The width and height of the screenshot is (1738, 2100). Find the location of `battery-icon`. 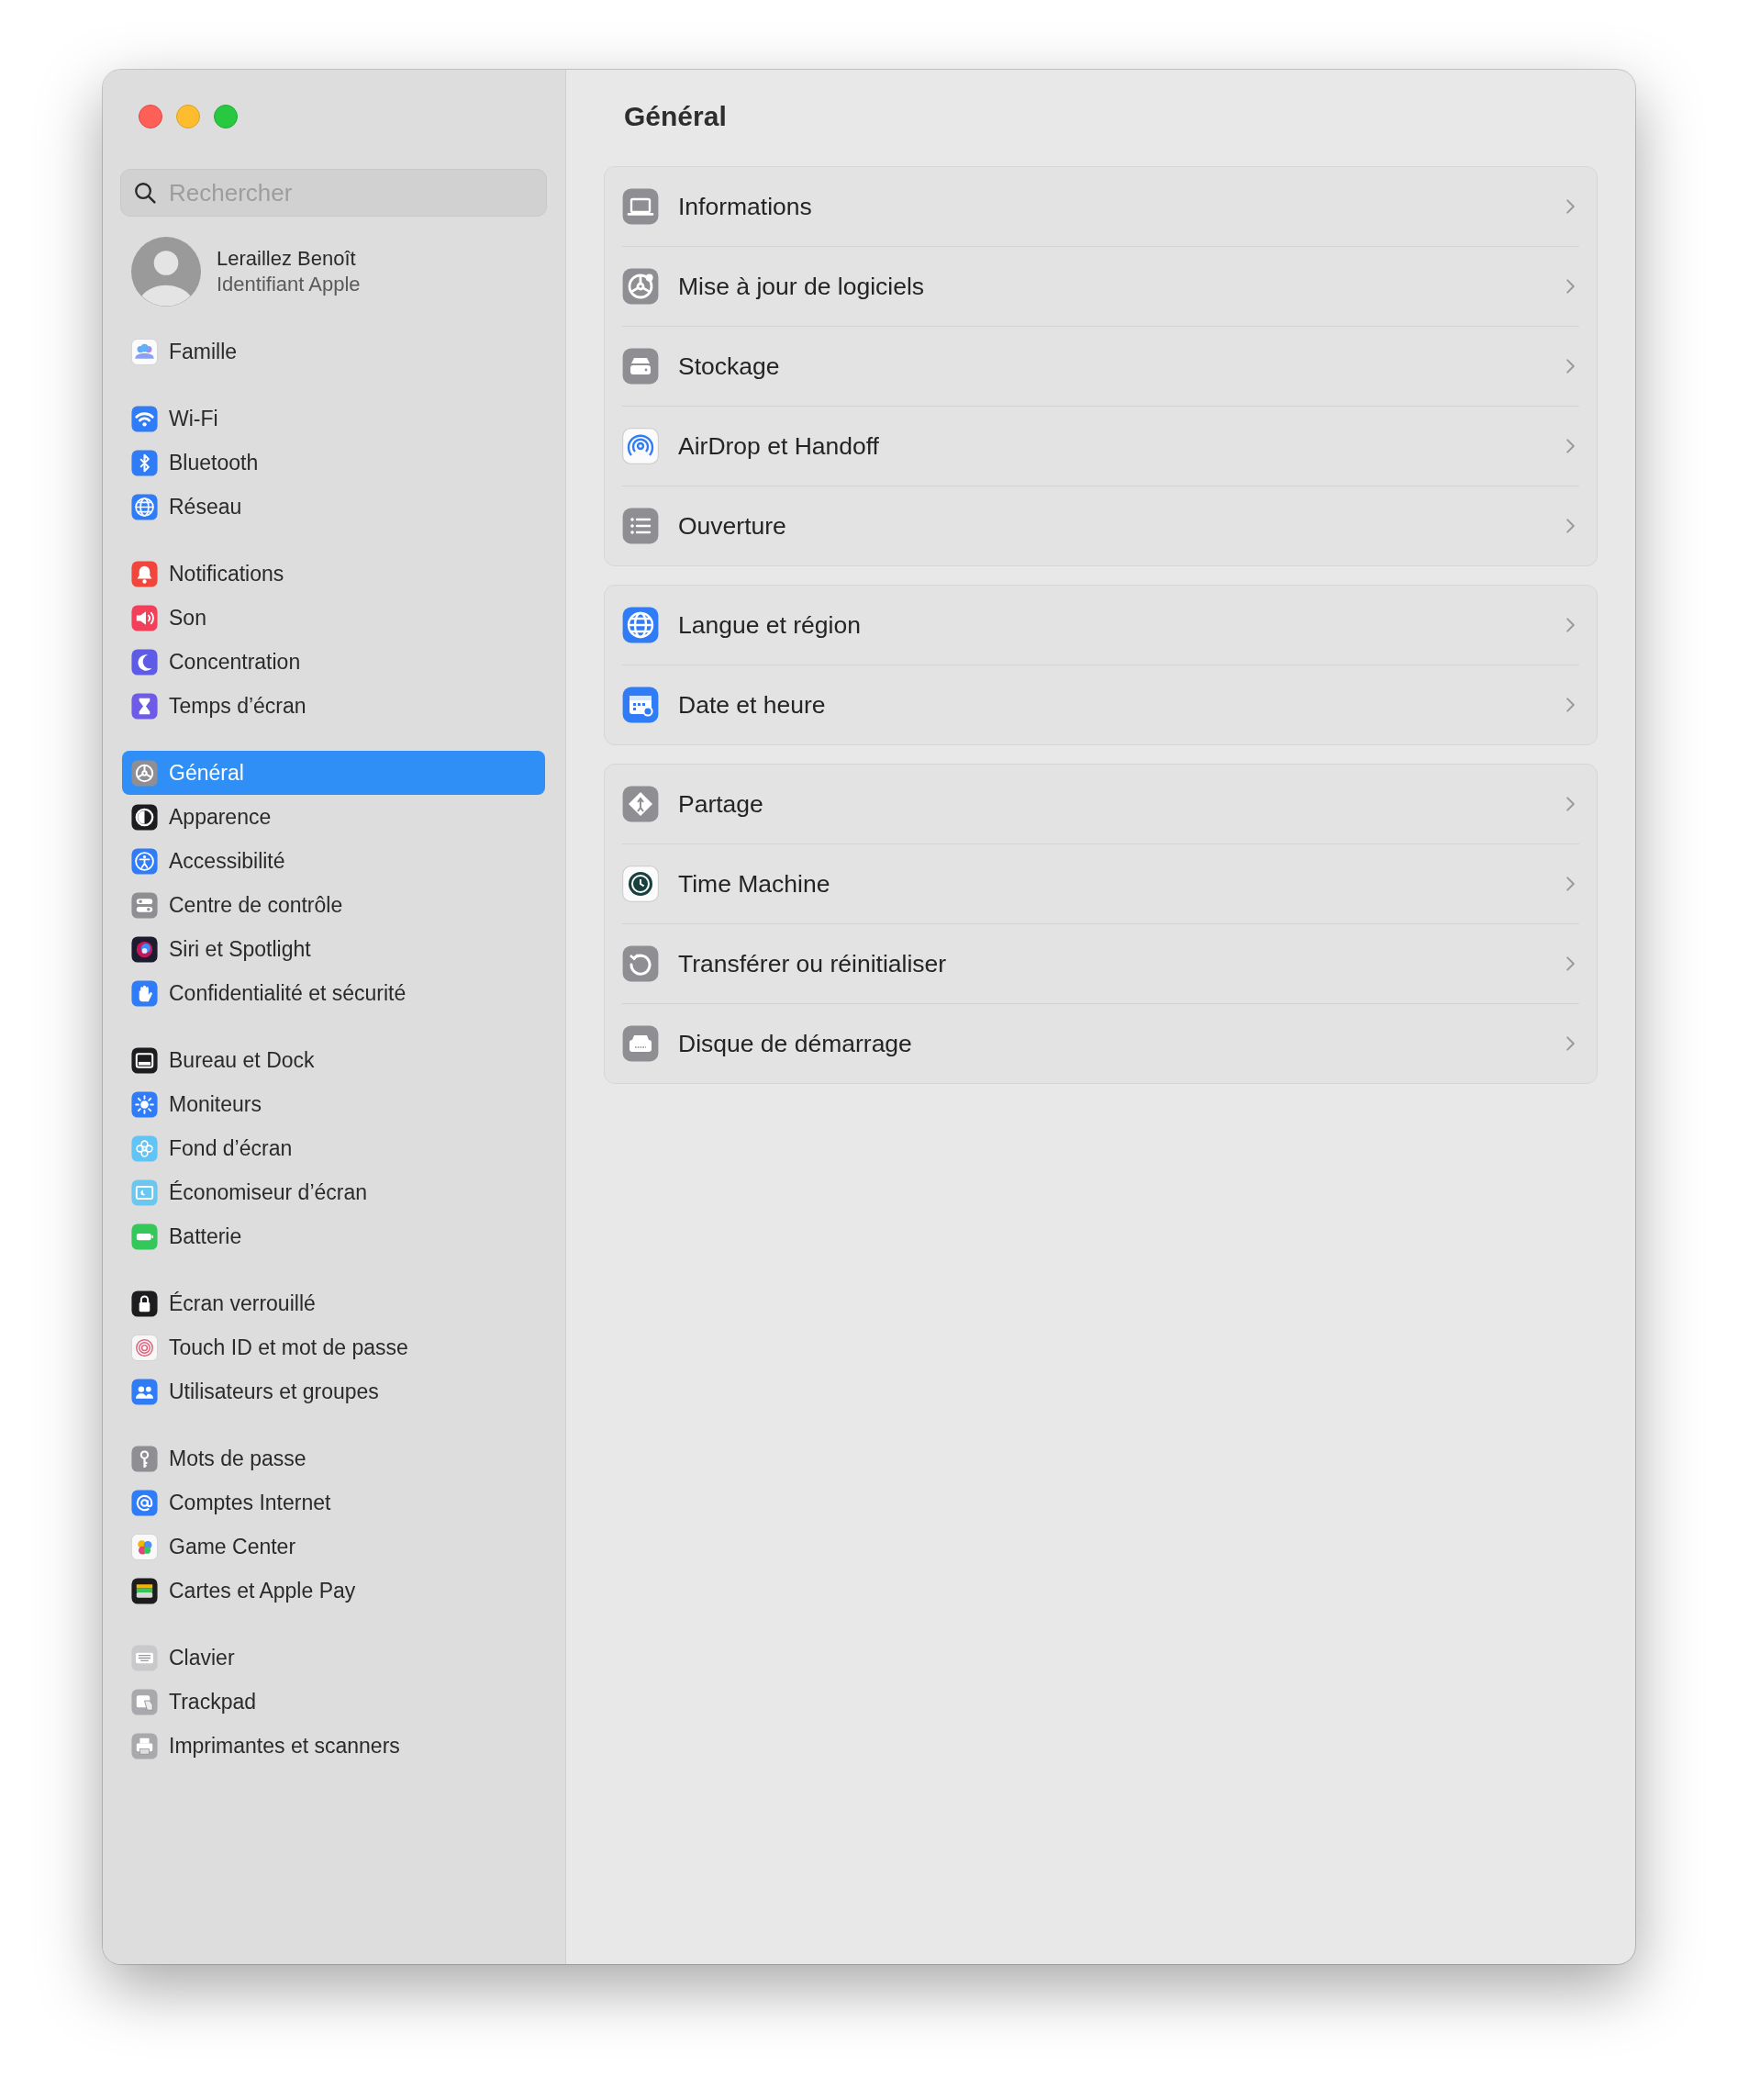

battery-icon is located at coordinates (144, 1236).